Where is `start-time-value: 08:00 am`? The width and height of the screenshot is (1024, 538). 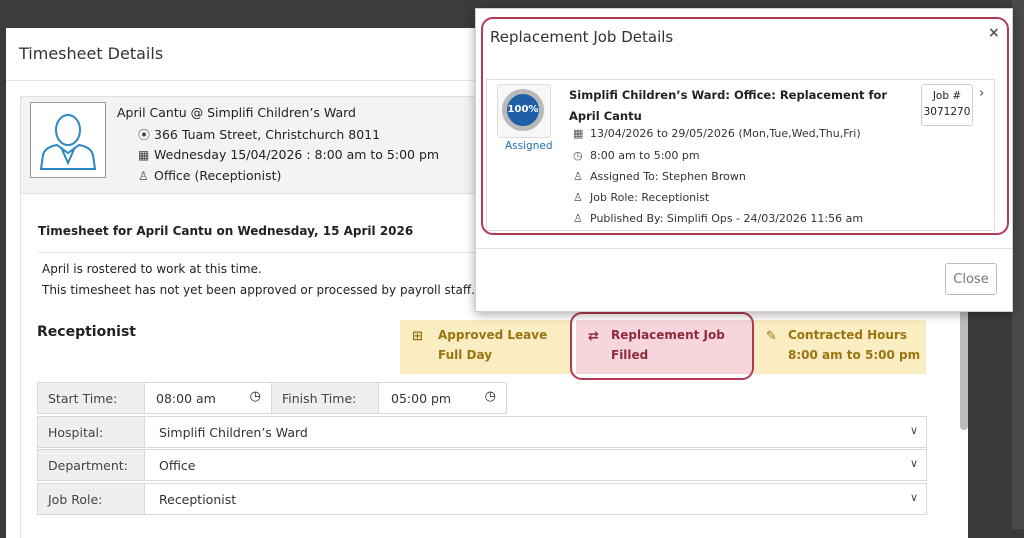
start-time-value: 08:00 am is located at coordinates (186, 398).